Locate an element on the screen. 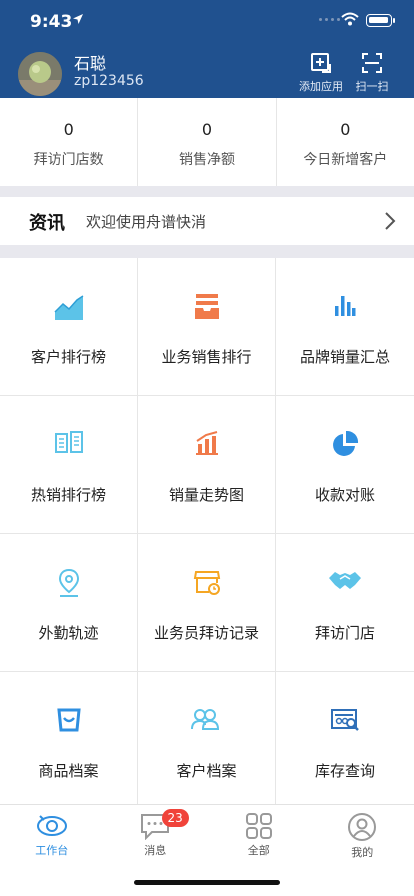 The height and width of the screenshot is (896, 414). grid-item-label: 业务销售排行 is located at coordinates (206, 357).